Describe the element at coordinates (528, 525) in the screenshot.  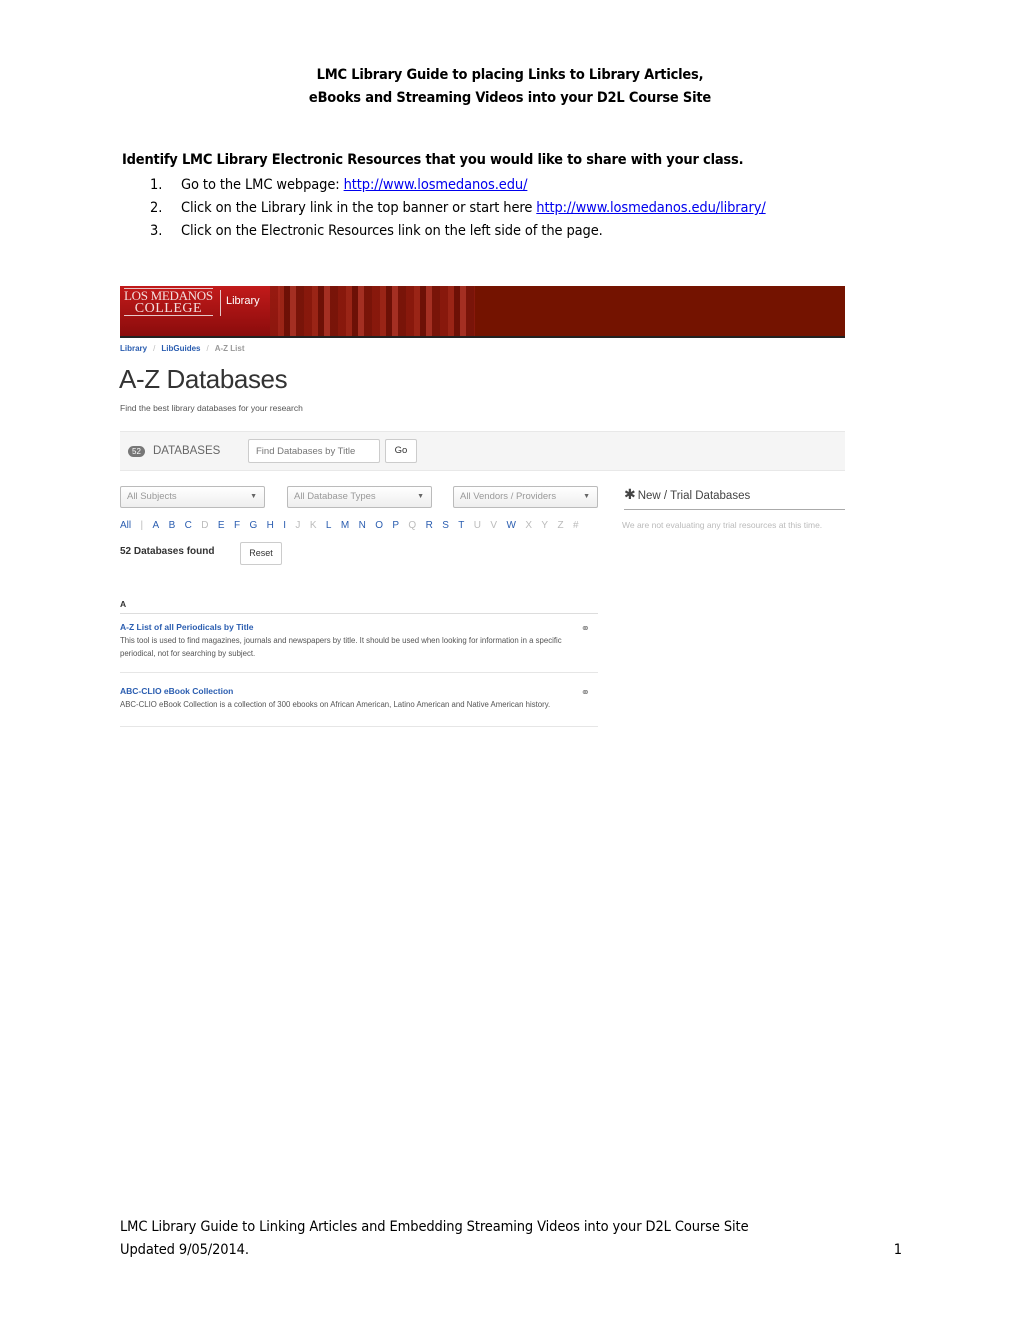
I see `letter-filter-x: X` at that location.